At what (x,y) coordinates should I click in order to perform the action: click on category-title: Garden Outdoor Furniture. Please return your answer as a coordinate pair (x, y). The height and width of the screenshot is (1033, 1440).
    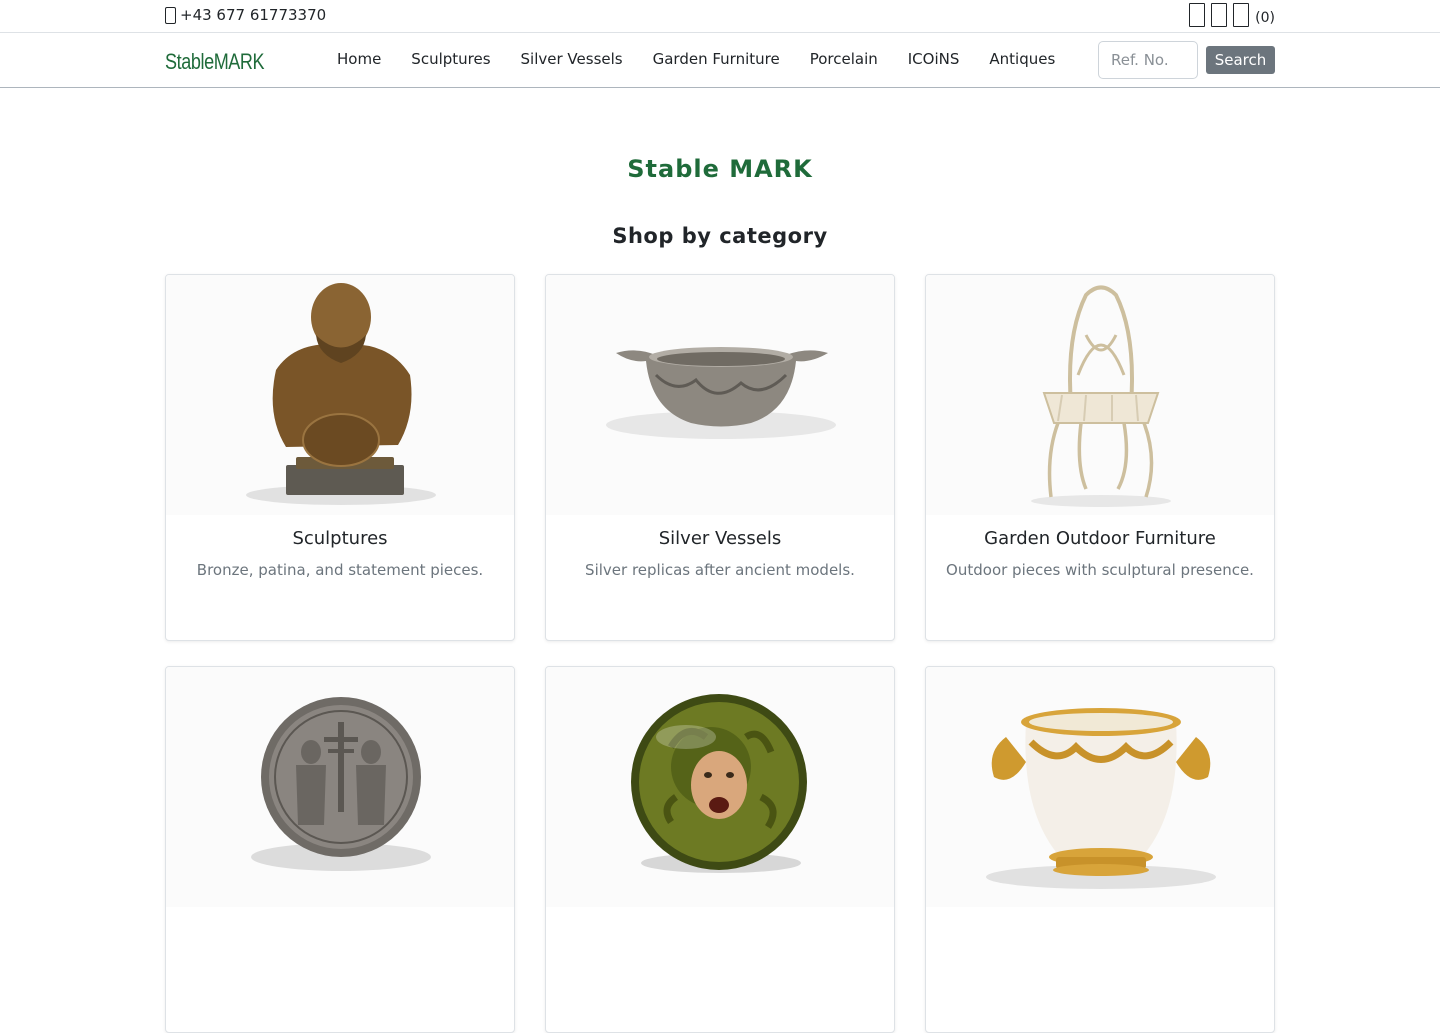
    Looking at the image, I should click on (1100, 538).